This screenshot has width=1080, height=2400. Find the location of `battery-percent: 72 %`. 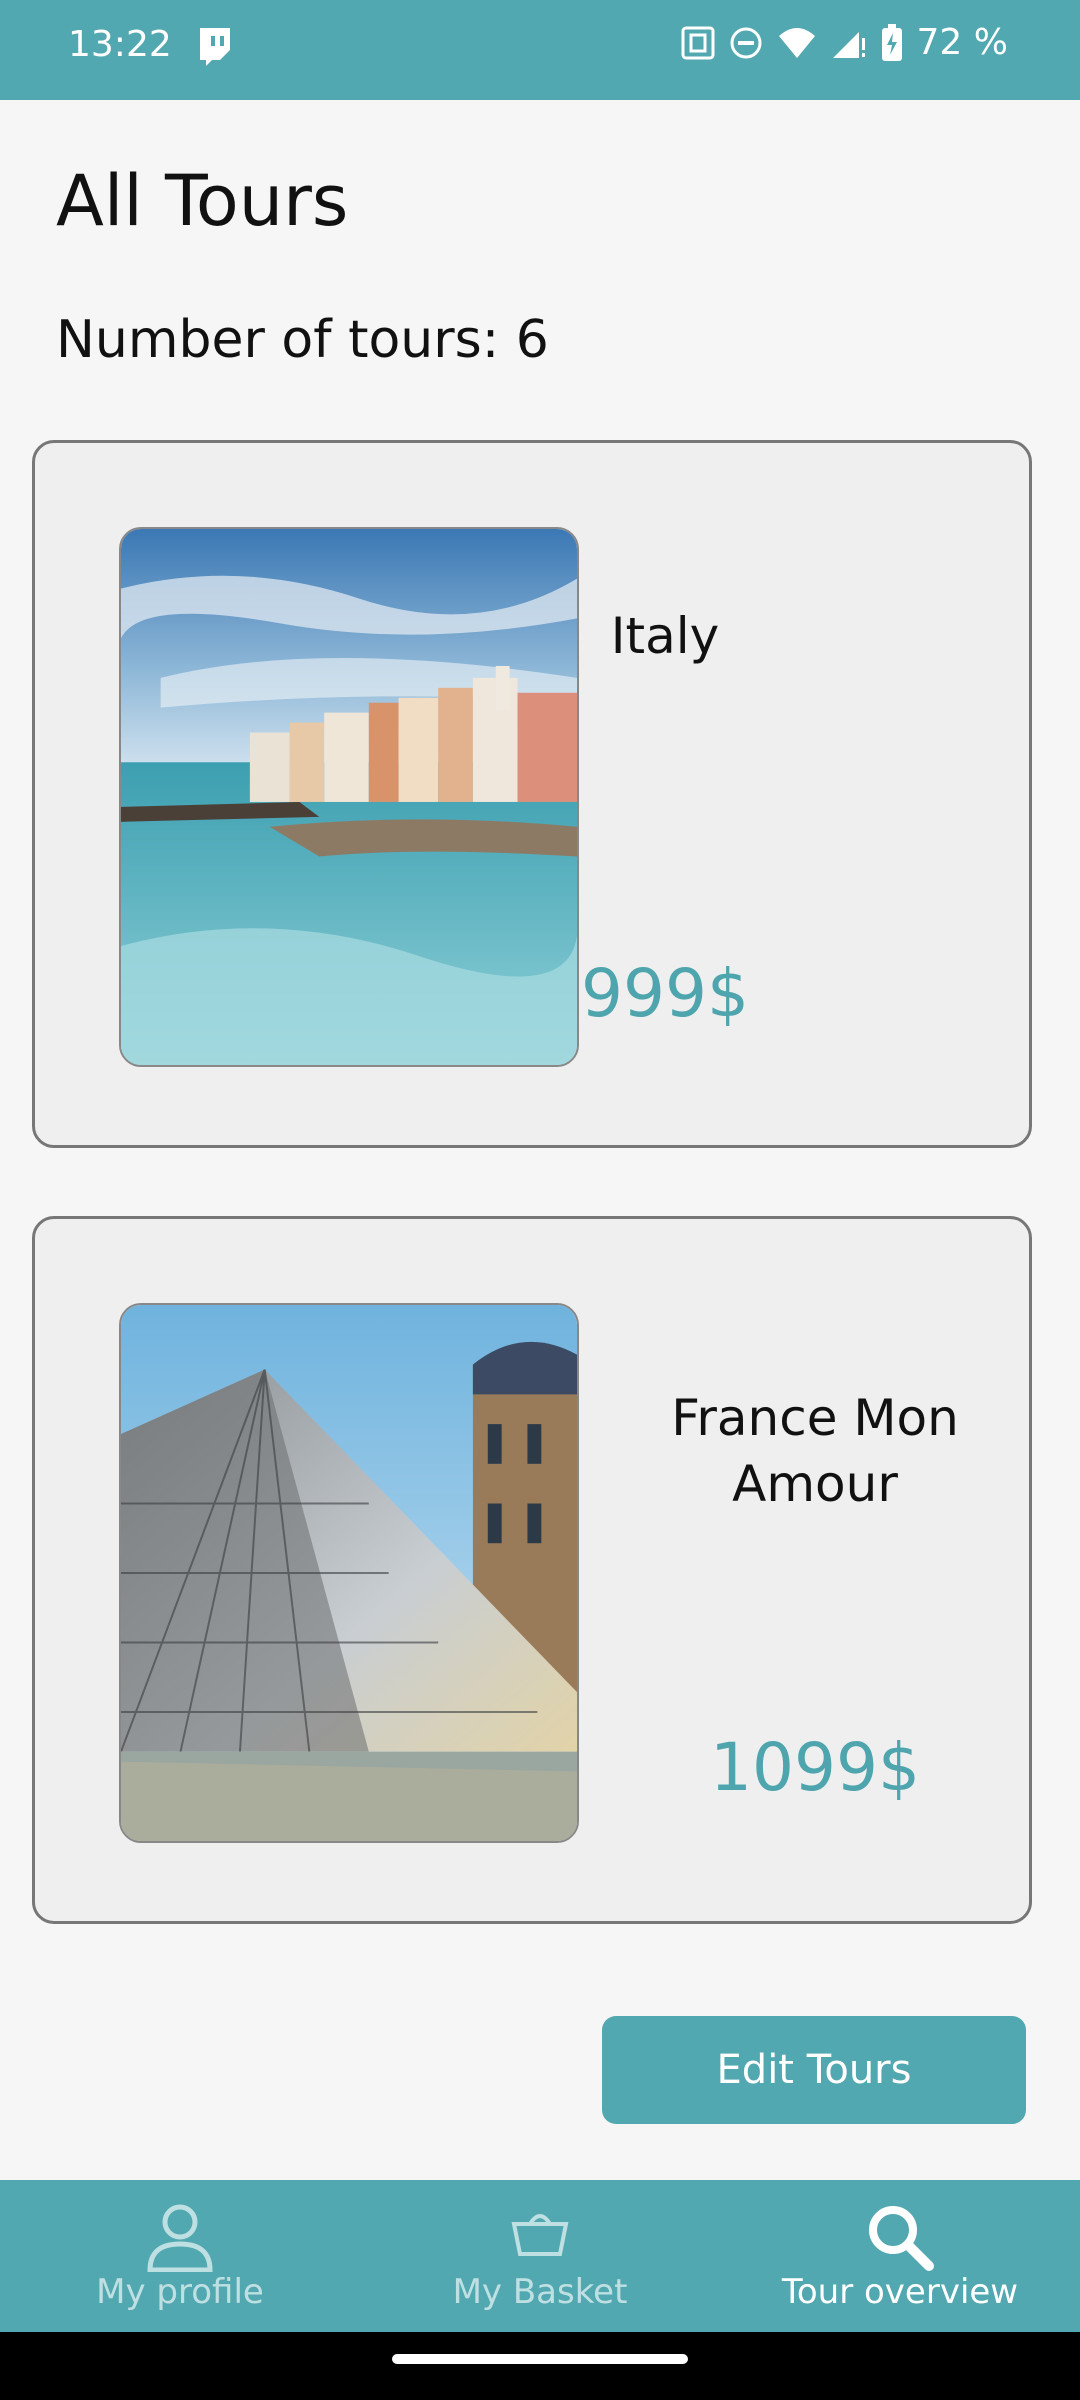

battery-percent: 72 % is located at coordinates (962, 42).